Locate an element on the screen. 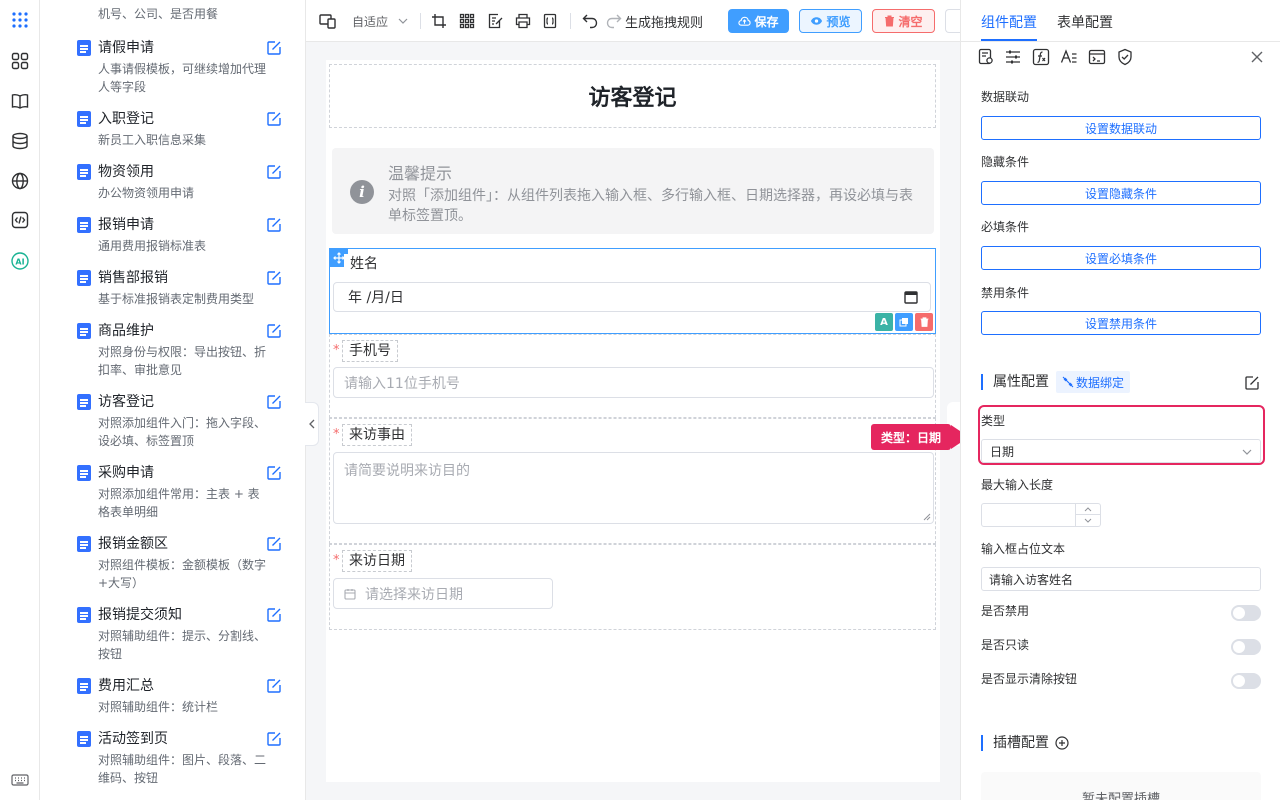 This screenshot has height=800, width=1280. placeholder-value: 请输入访客姓名 is located at coordinates (1031, 579).